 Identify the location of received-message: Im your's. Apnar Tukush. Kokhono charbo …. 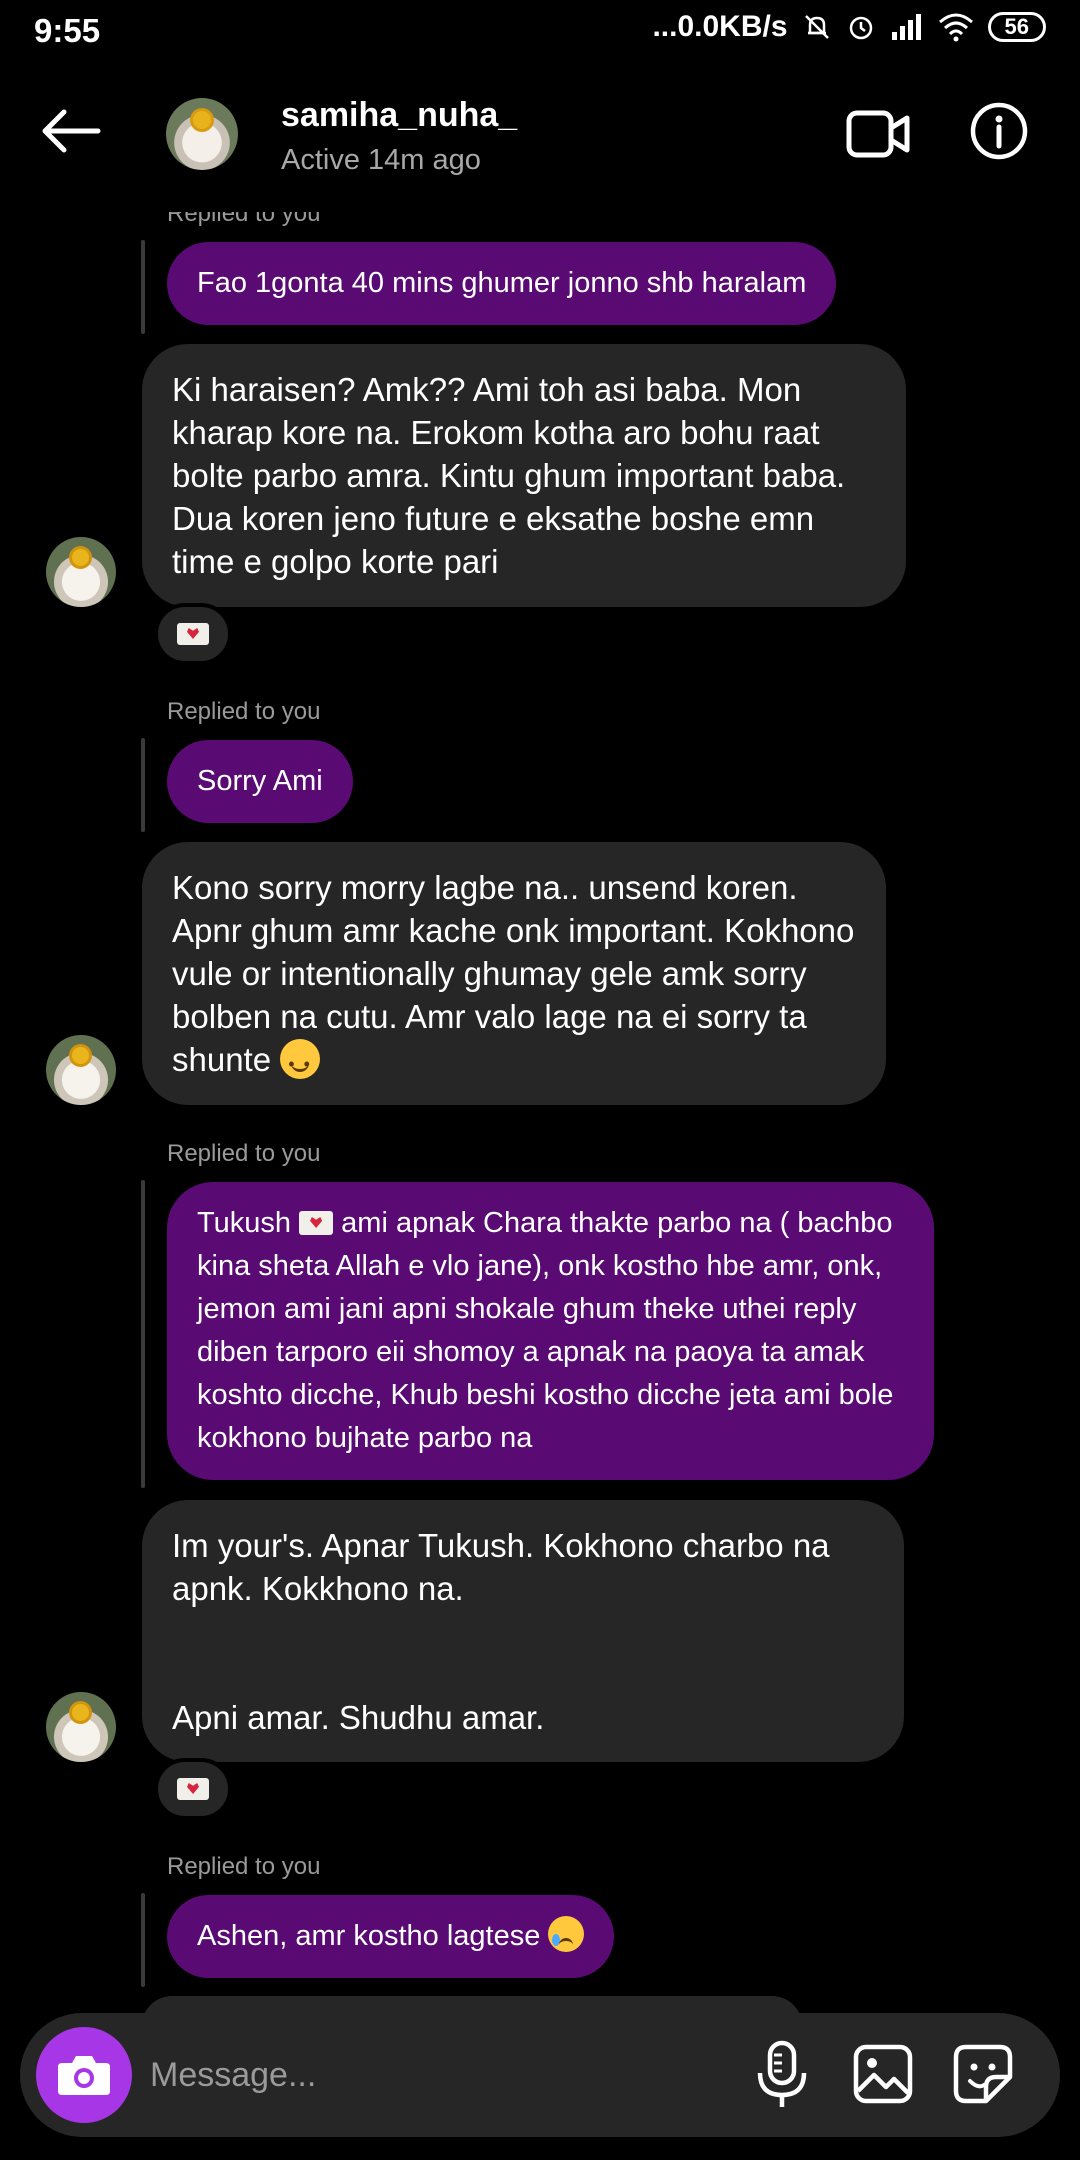
(523, 1631).